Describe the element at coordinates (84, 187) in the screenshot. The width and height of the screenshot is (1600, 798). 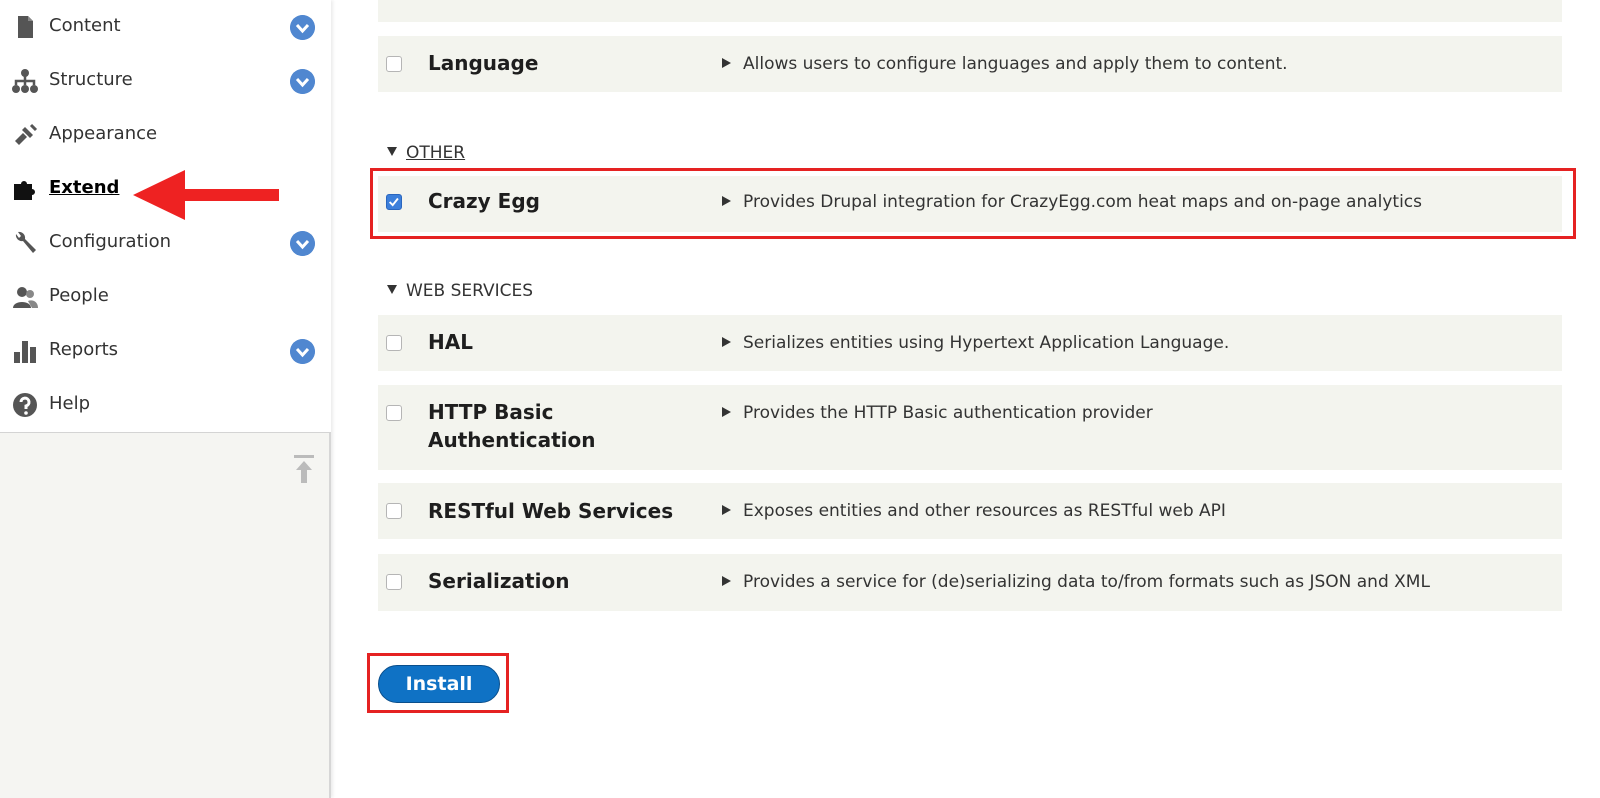
I see `sidebar-item-label: Extend` at that location.